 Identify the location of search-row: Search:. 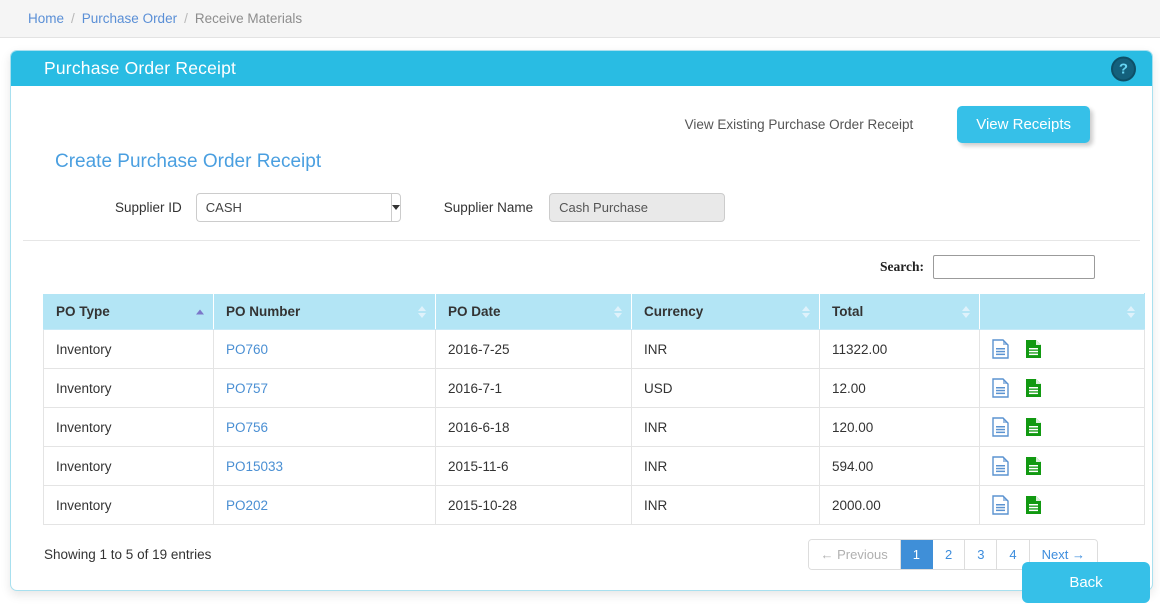
(581, 267).